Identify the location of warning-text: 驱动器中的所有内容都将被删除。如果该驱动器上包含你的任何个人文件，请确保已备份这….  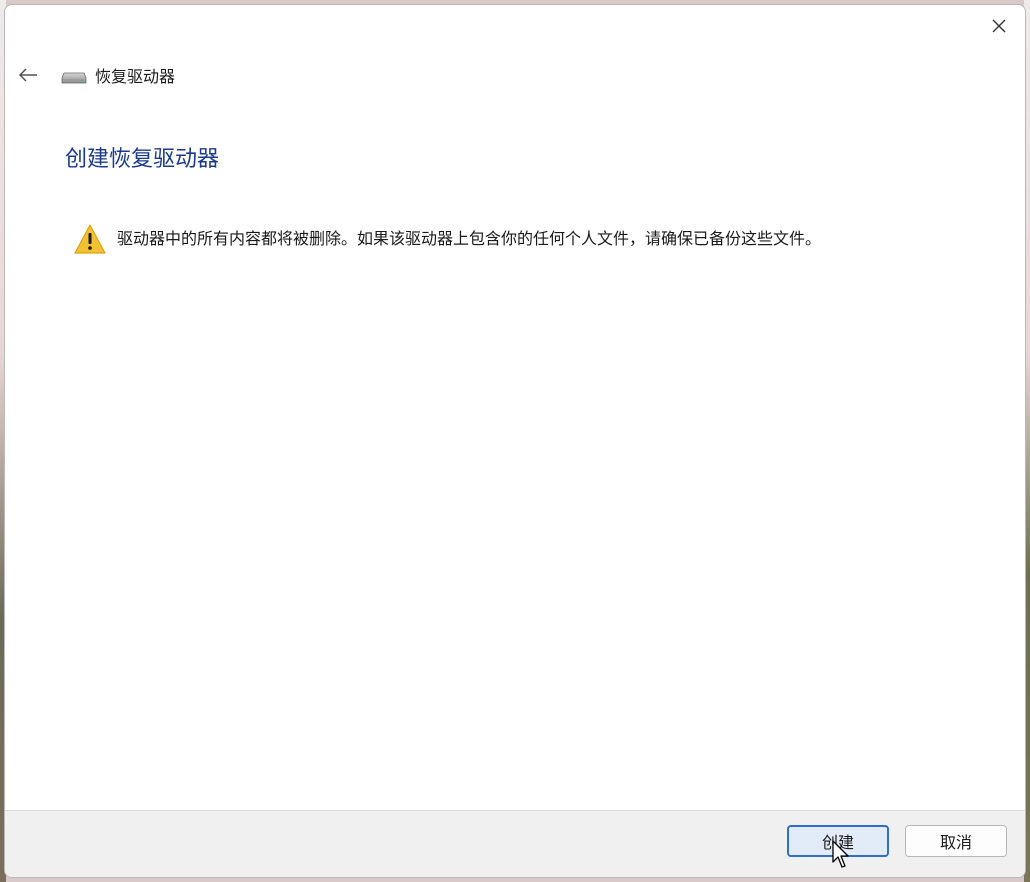
(469, 238).